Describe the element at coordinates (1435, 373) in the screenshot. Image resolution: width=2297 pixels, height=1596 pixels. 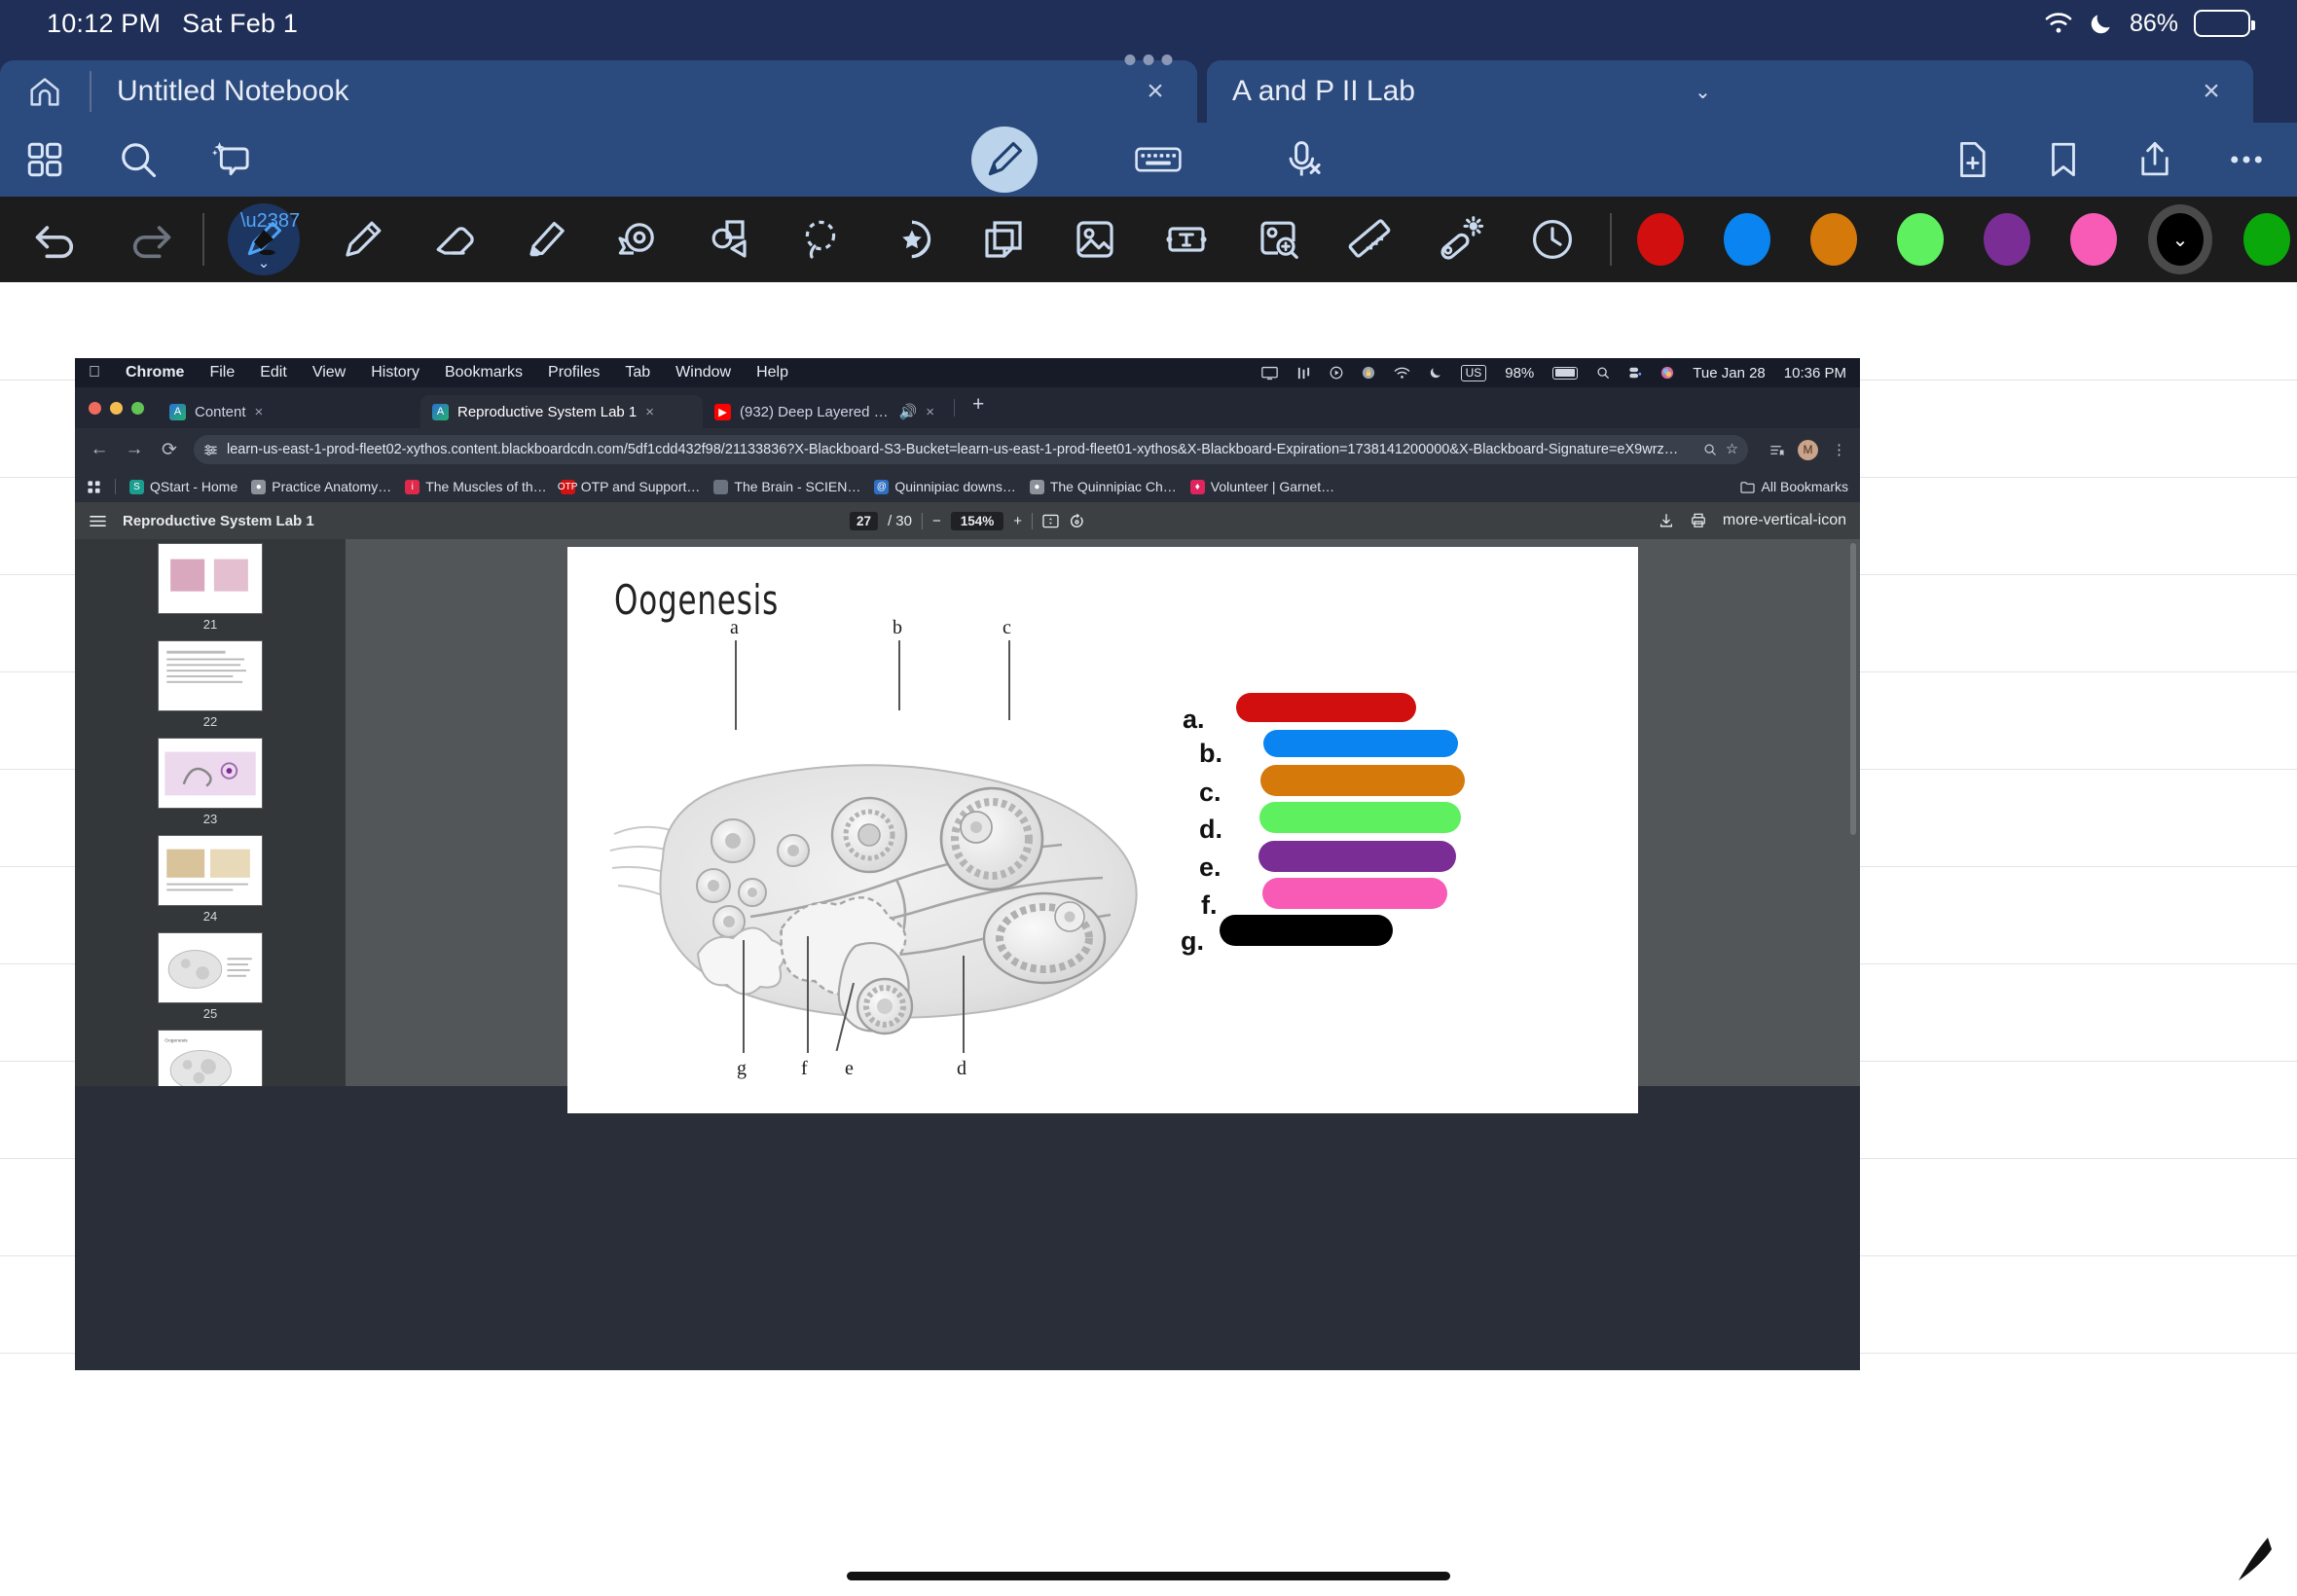
I see `moon-icon` at that location.